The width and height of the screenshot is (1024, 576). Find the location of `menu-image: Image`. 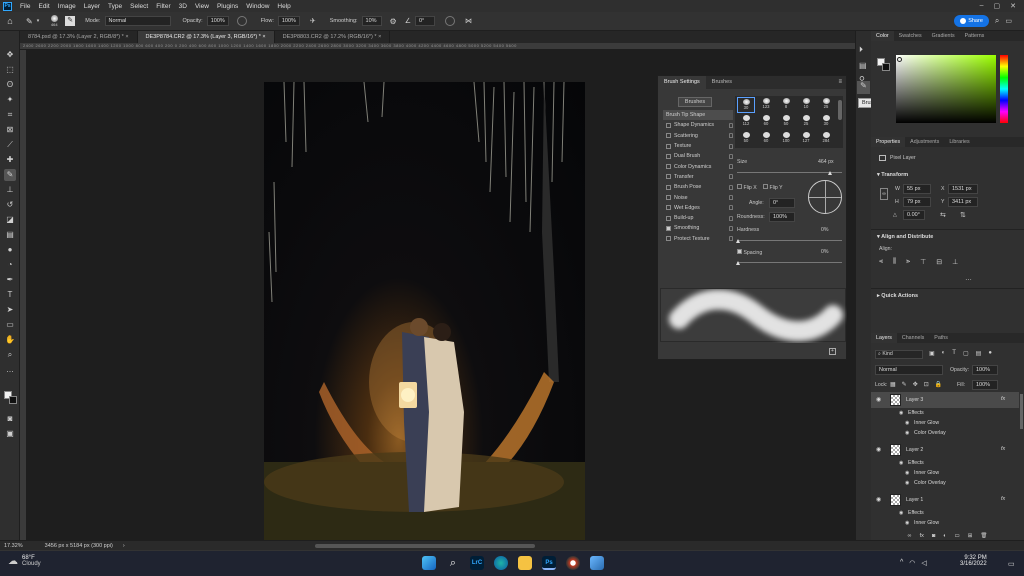

menu-image: Image is located at coordinates (67, 6).